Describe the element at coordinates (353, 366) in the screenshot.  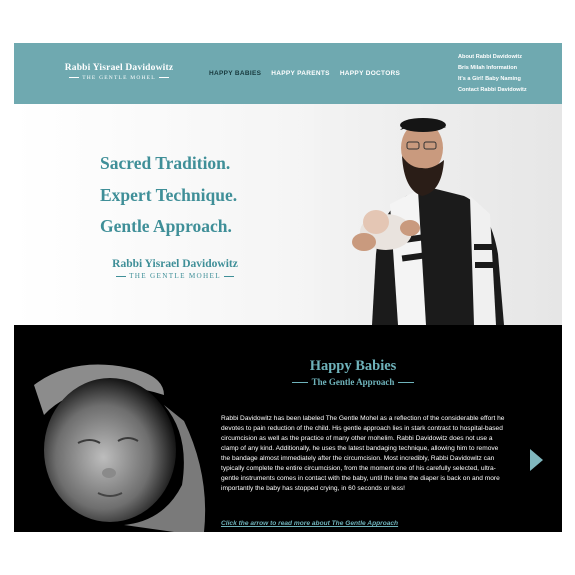
I see `section-title: Happy Babies` at that location.